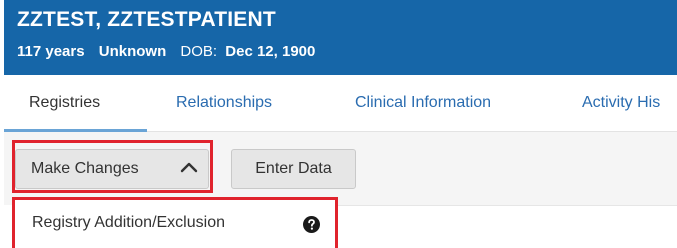  Describe the element at coordinates (132, 51) in the screenshot. I see `patient-gender: Unknown` at that location.